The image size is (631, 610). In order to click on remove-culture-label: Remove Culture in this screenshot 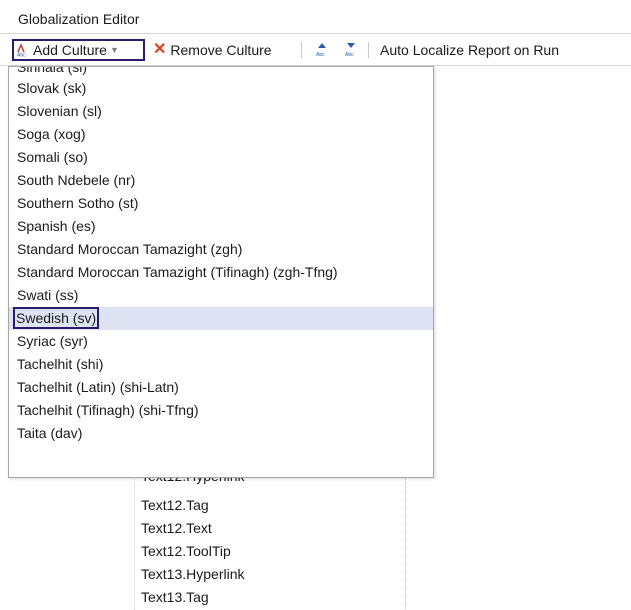, I will do `click(221, 50)`.